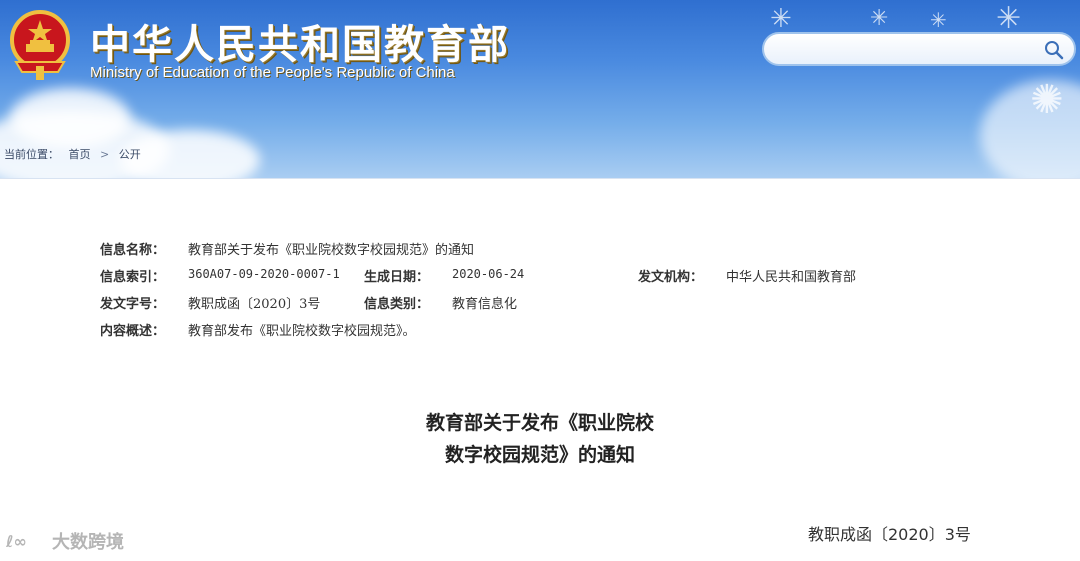 This screenshot has width=1080, height=561. What do you see at coordinates (264, 274) in the screenshot?
I see `meta-index-value: 360A07-09-2020-0007-1` at bounding box center [264, 274].